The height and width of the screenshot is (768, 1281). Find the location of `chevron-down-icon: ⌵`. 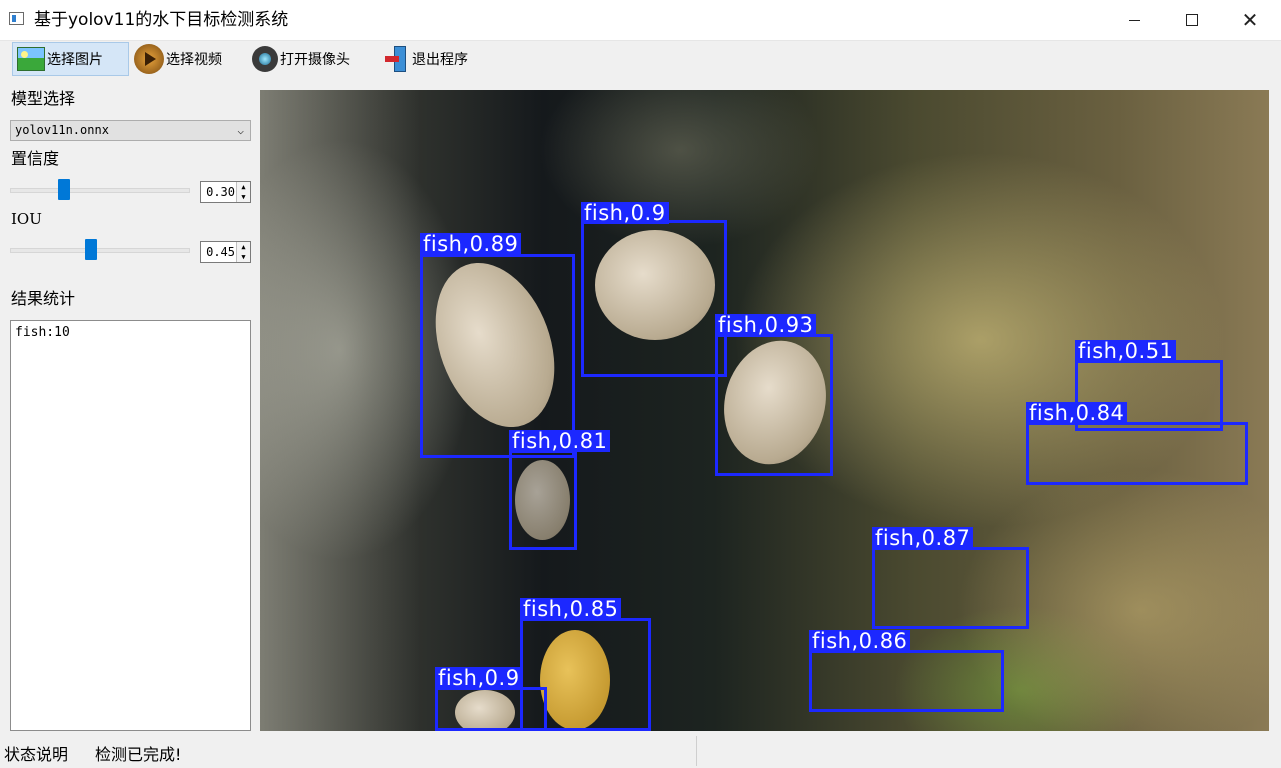

chevron-down-icon: ⌵ is located at coordinates (240, 130).